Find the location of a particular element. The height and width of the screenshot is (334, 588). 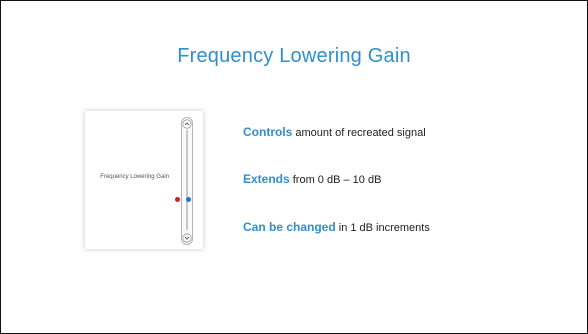

bullet-text: amount of recreated signal is located at coordinates (359, 133).